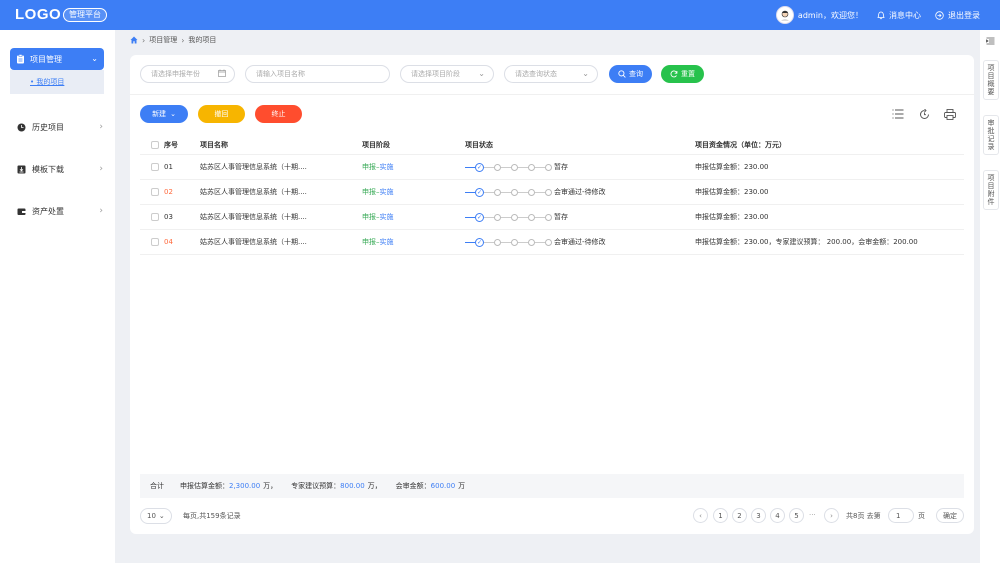 This screenshot has height=563, width=1000. What do you see at coordinates (212, 516) in the screenshot?
I see `record-info: 每页,共159条记录` at bounding box center [212, 516].